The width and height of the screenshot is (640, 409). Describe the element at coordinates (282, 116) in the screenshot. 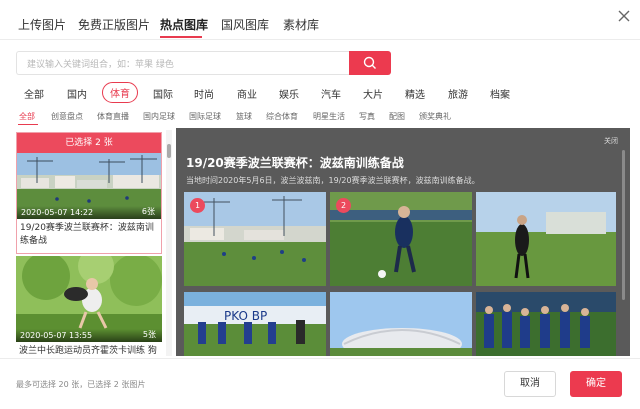

I see `subcategory-general-sports: 综合体育` at that location.